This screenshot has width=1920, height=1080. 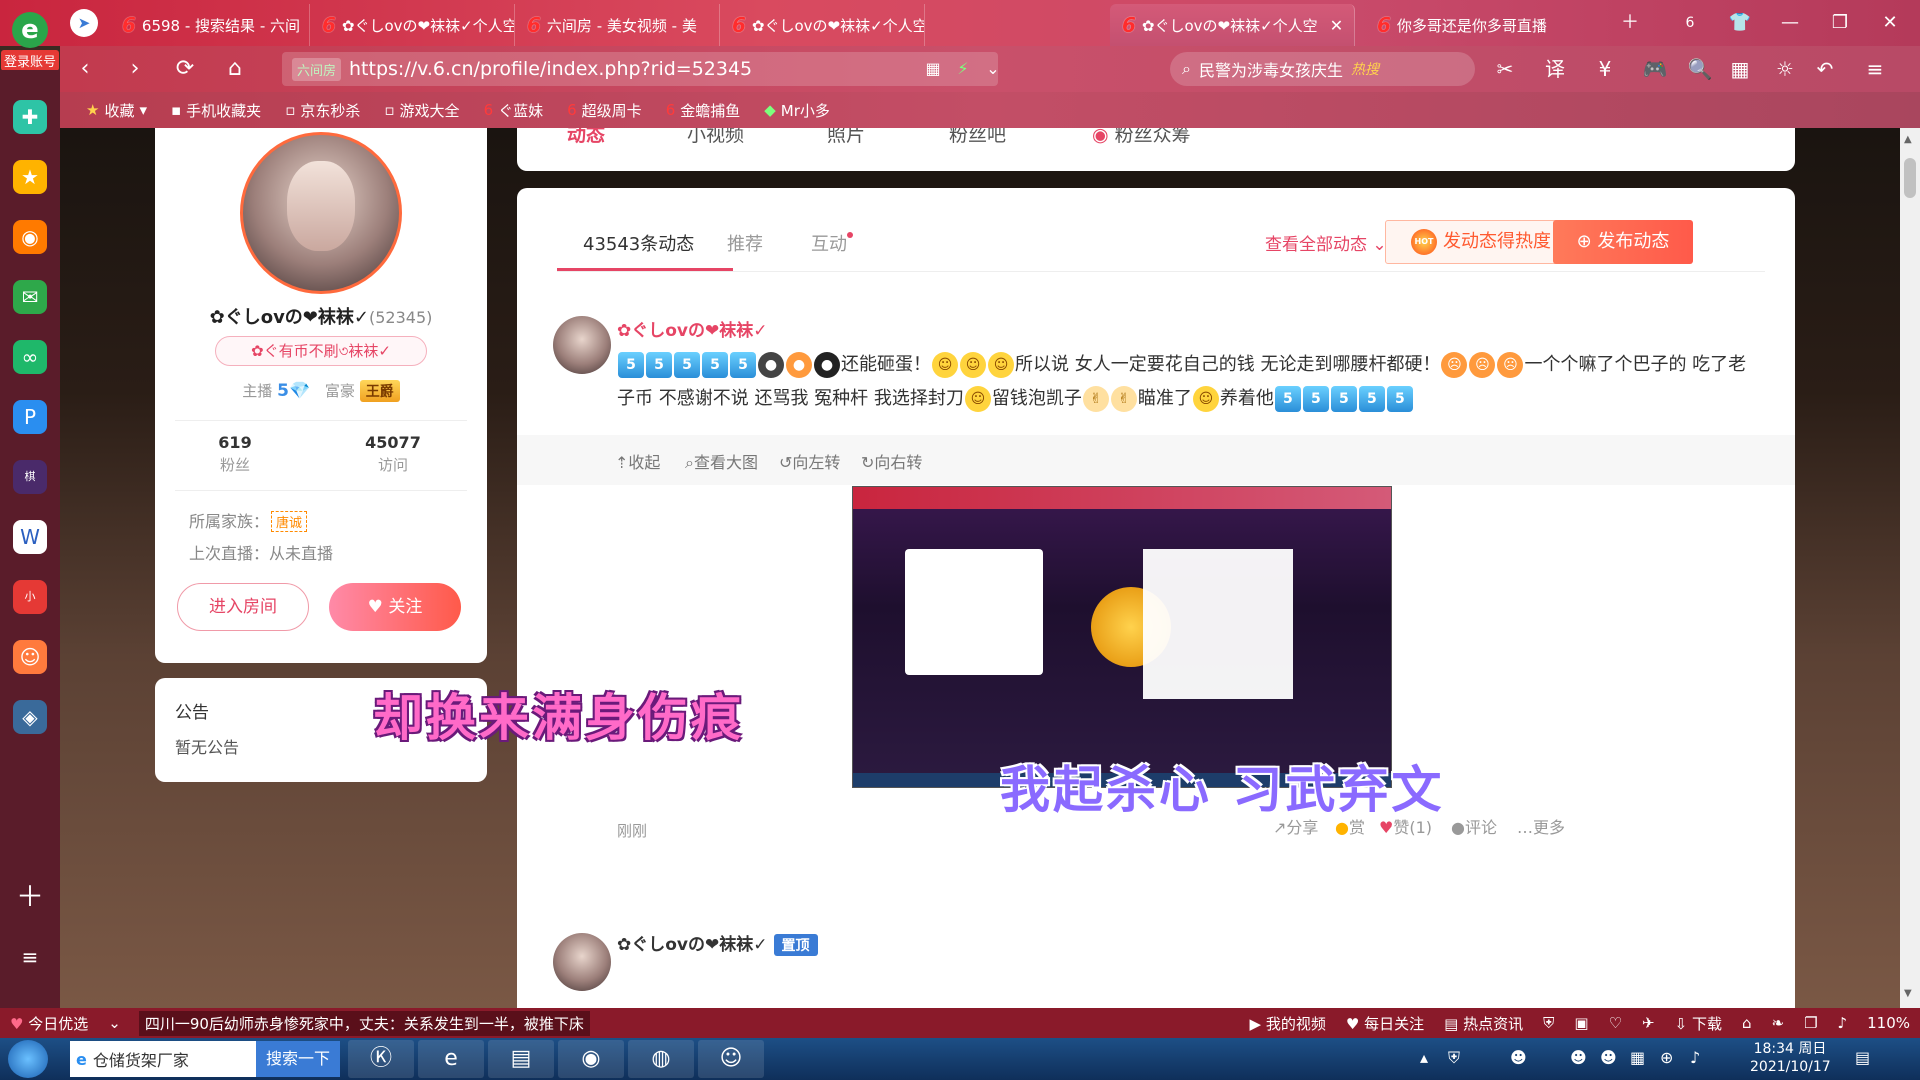 What do you see at coordinates (1541, 826) in the screenshot?
I see `more-button: …更多` at bounding box center [1541, 826].